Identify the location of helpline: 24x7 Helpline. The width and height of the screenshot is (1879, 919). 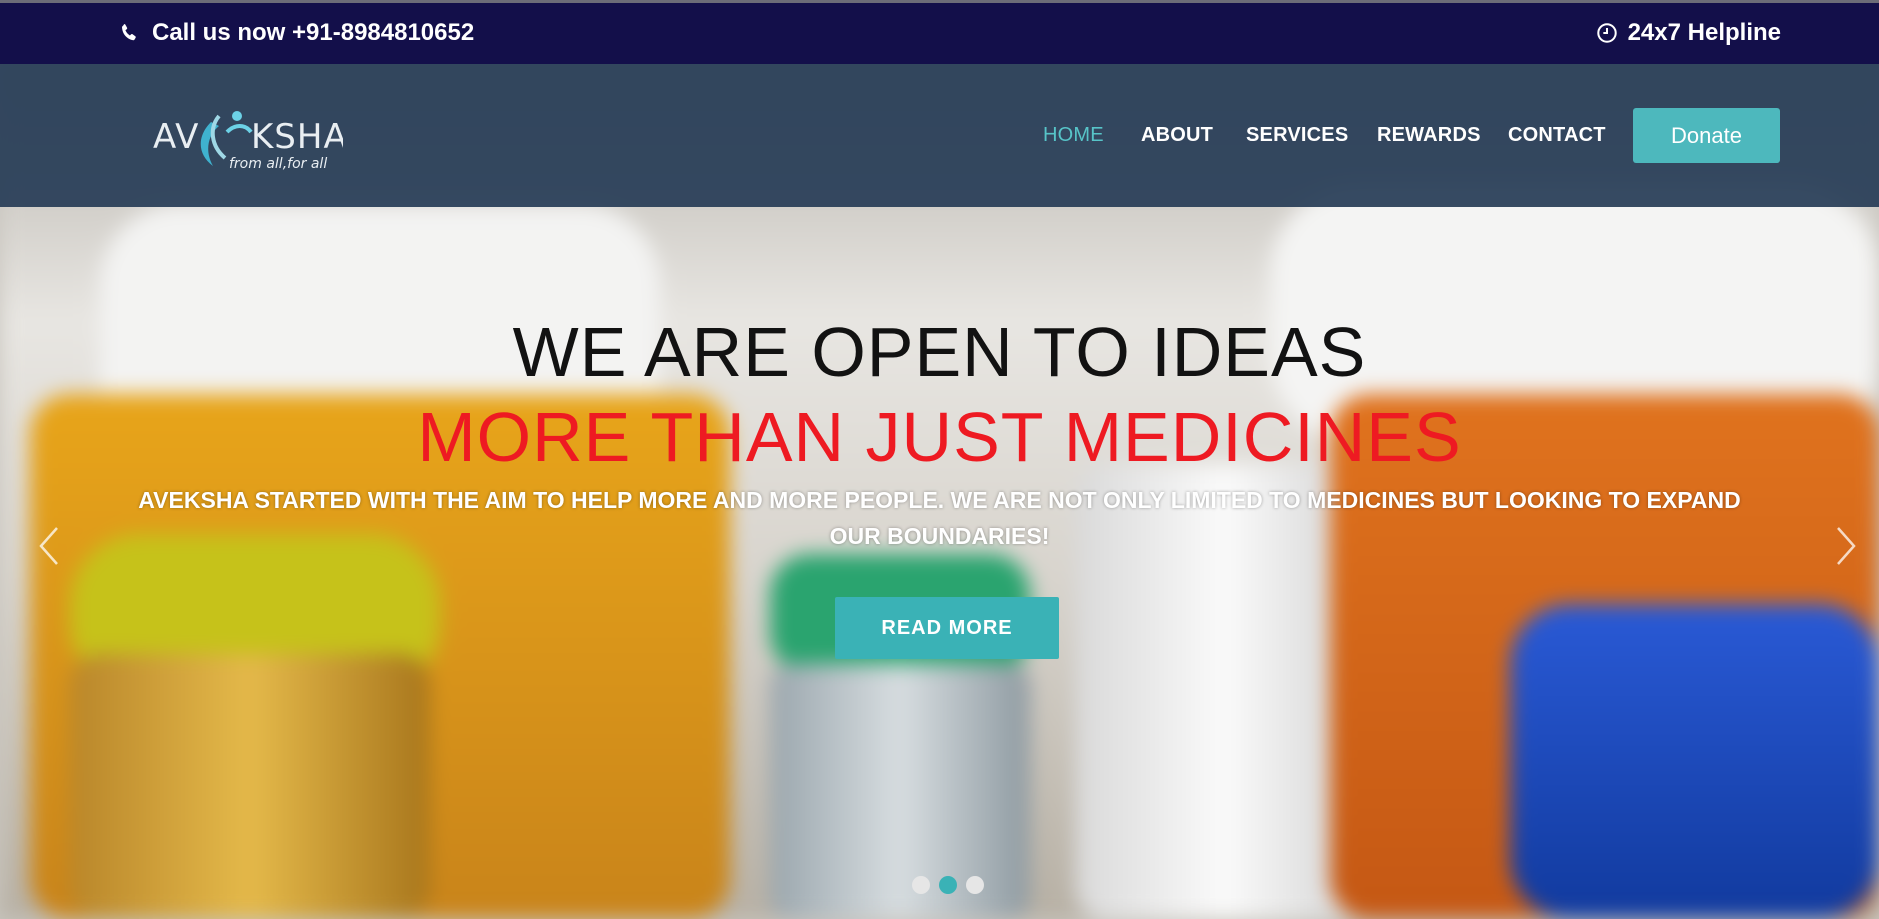
(1688, 33).